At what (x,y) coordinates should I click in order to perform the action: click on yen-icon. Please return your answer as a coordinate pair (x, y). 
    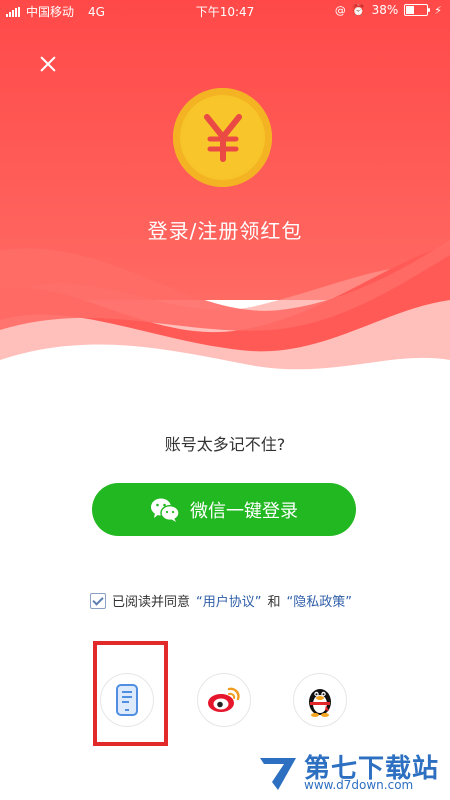
    Looking at the image, I should click on (223, 138).